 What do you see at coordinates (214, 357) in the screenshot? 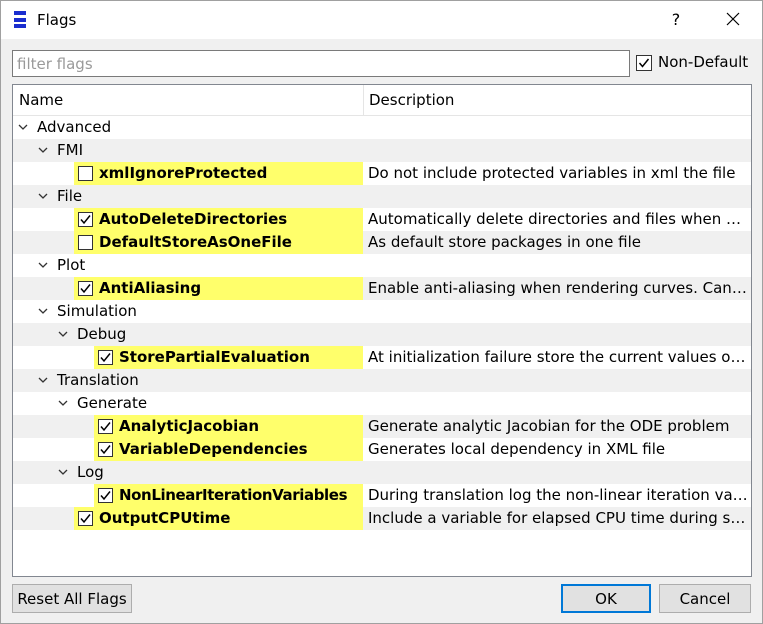
I see `flag-name: StorePartialEvaluation` at bounding box center [214, 357].